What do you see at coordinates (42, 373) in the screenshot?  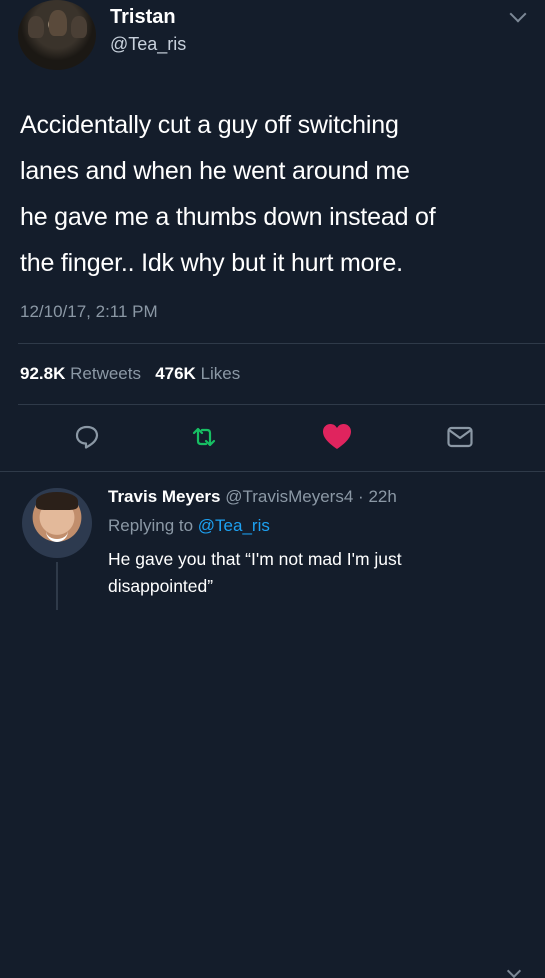 I see `retweets-count: 92.8K` at bounding box center [42, 373].